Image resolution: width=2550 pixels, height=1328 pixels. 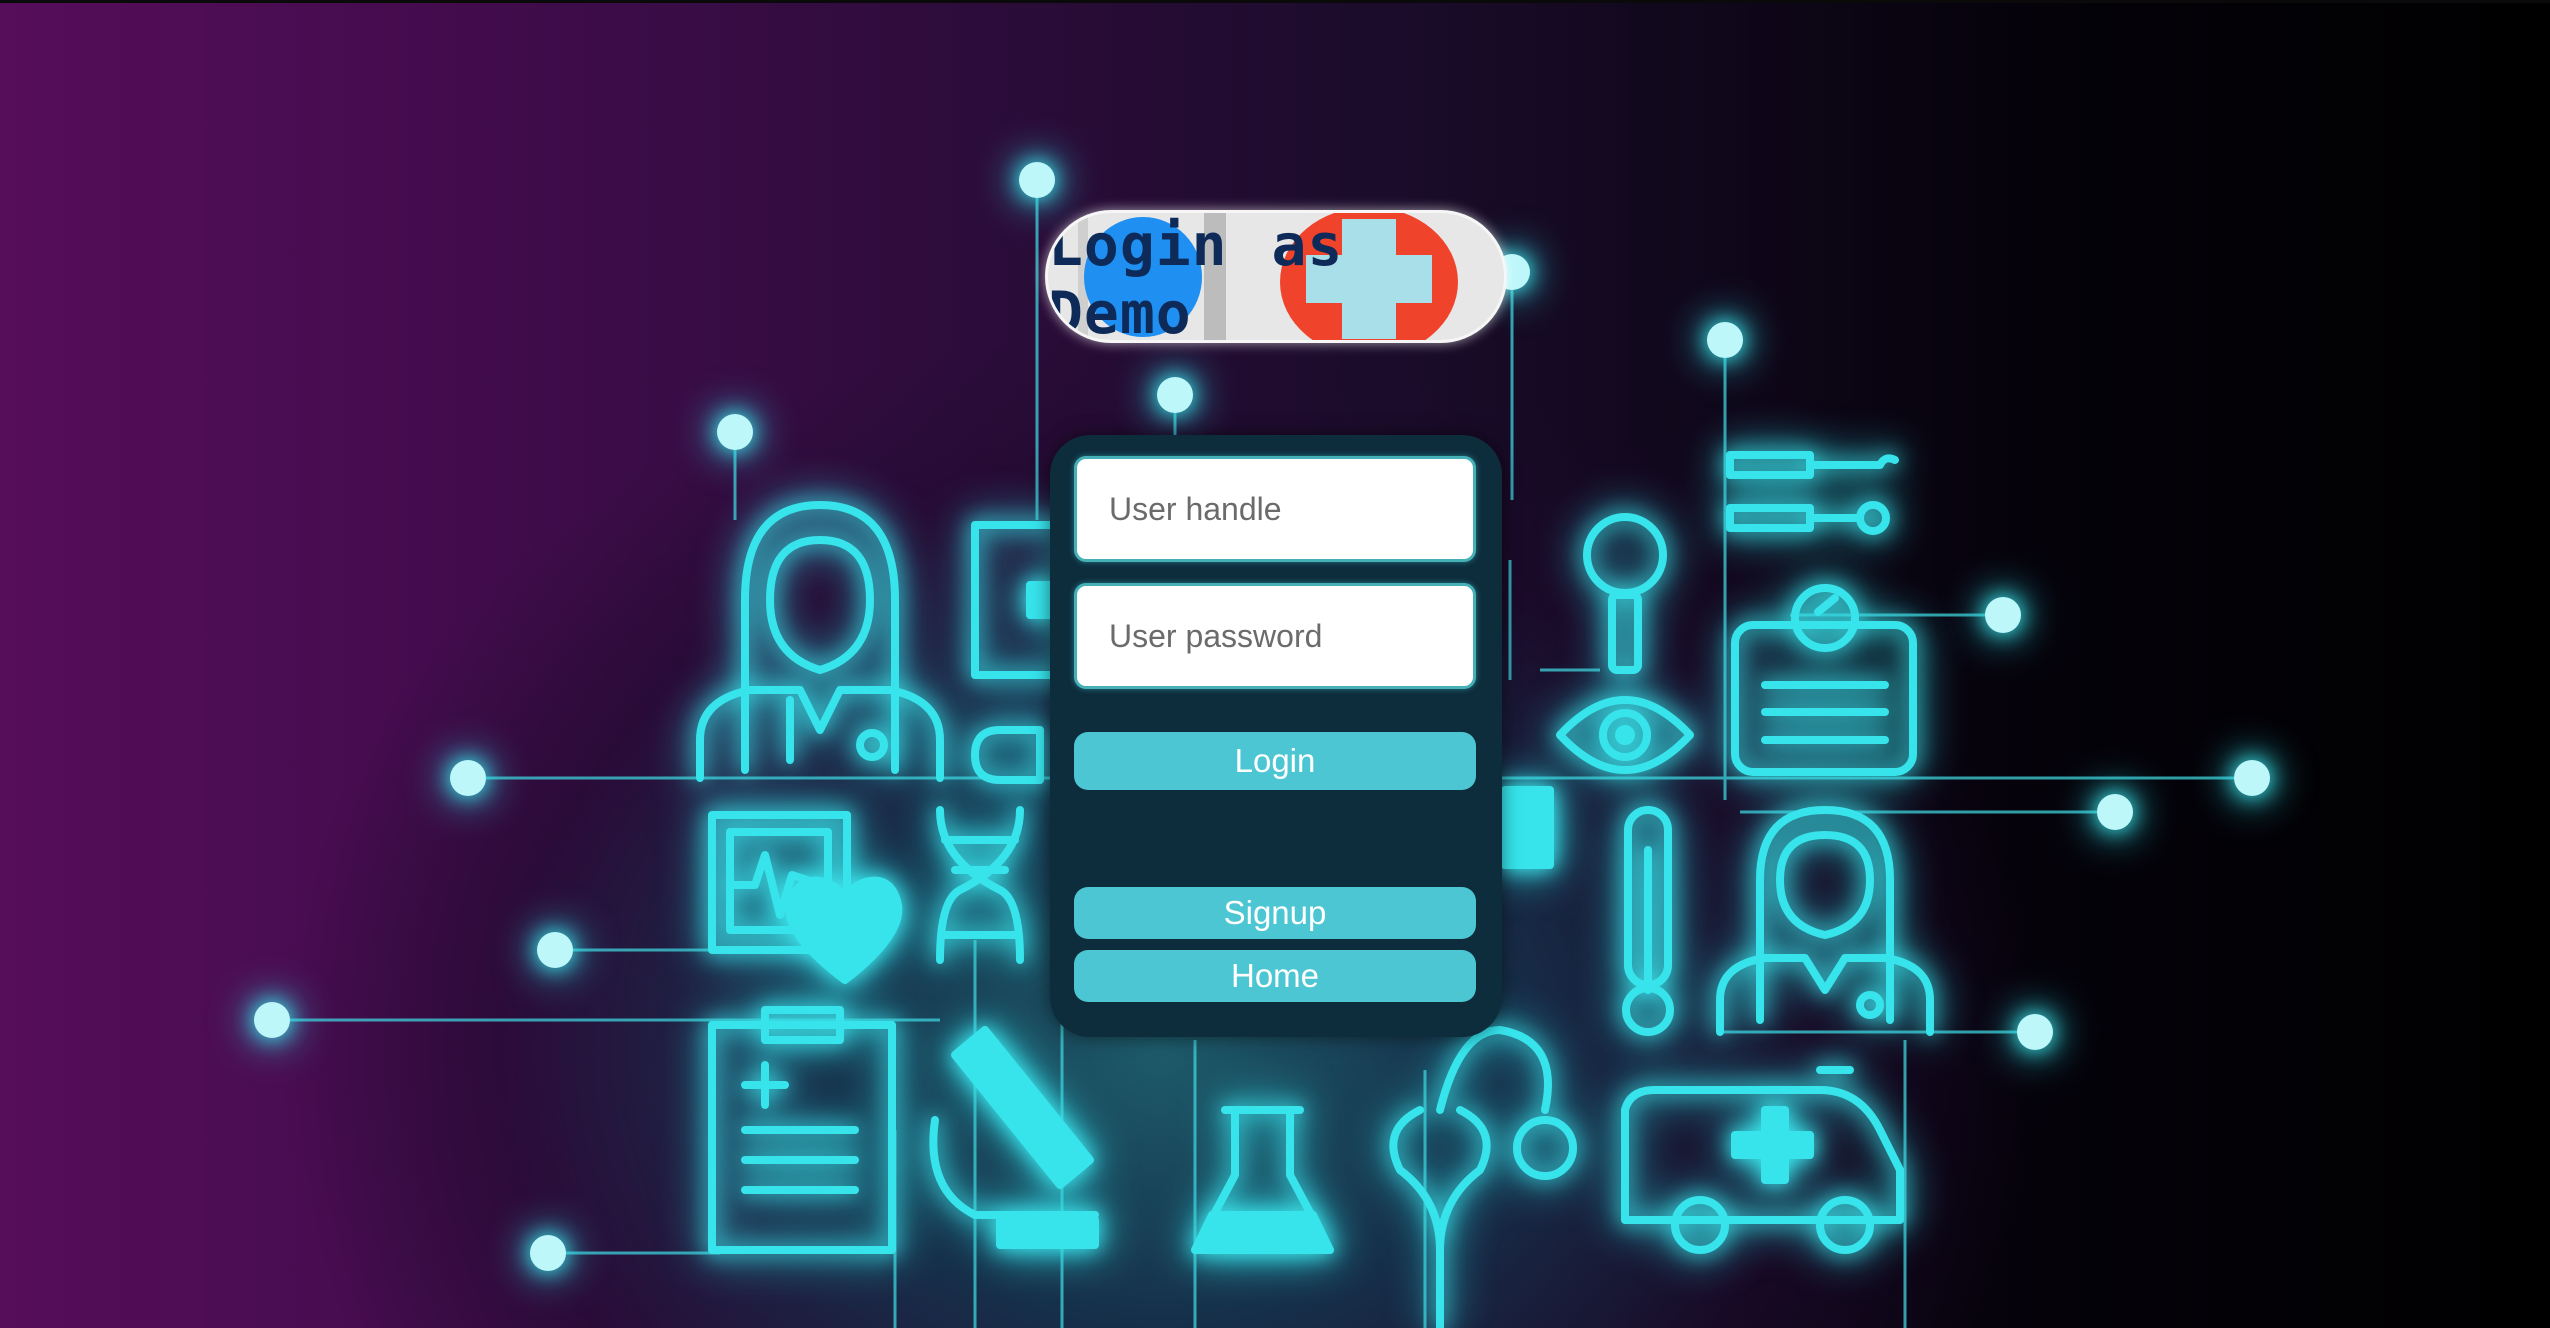 What do you see at coordinates (1196, 276) in the screenshot?
I see `login-as-demo-label: Login as Demo` at bounding box center [1196, 276].